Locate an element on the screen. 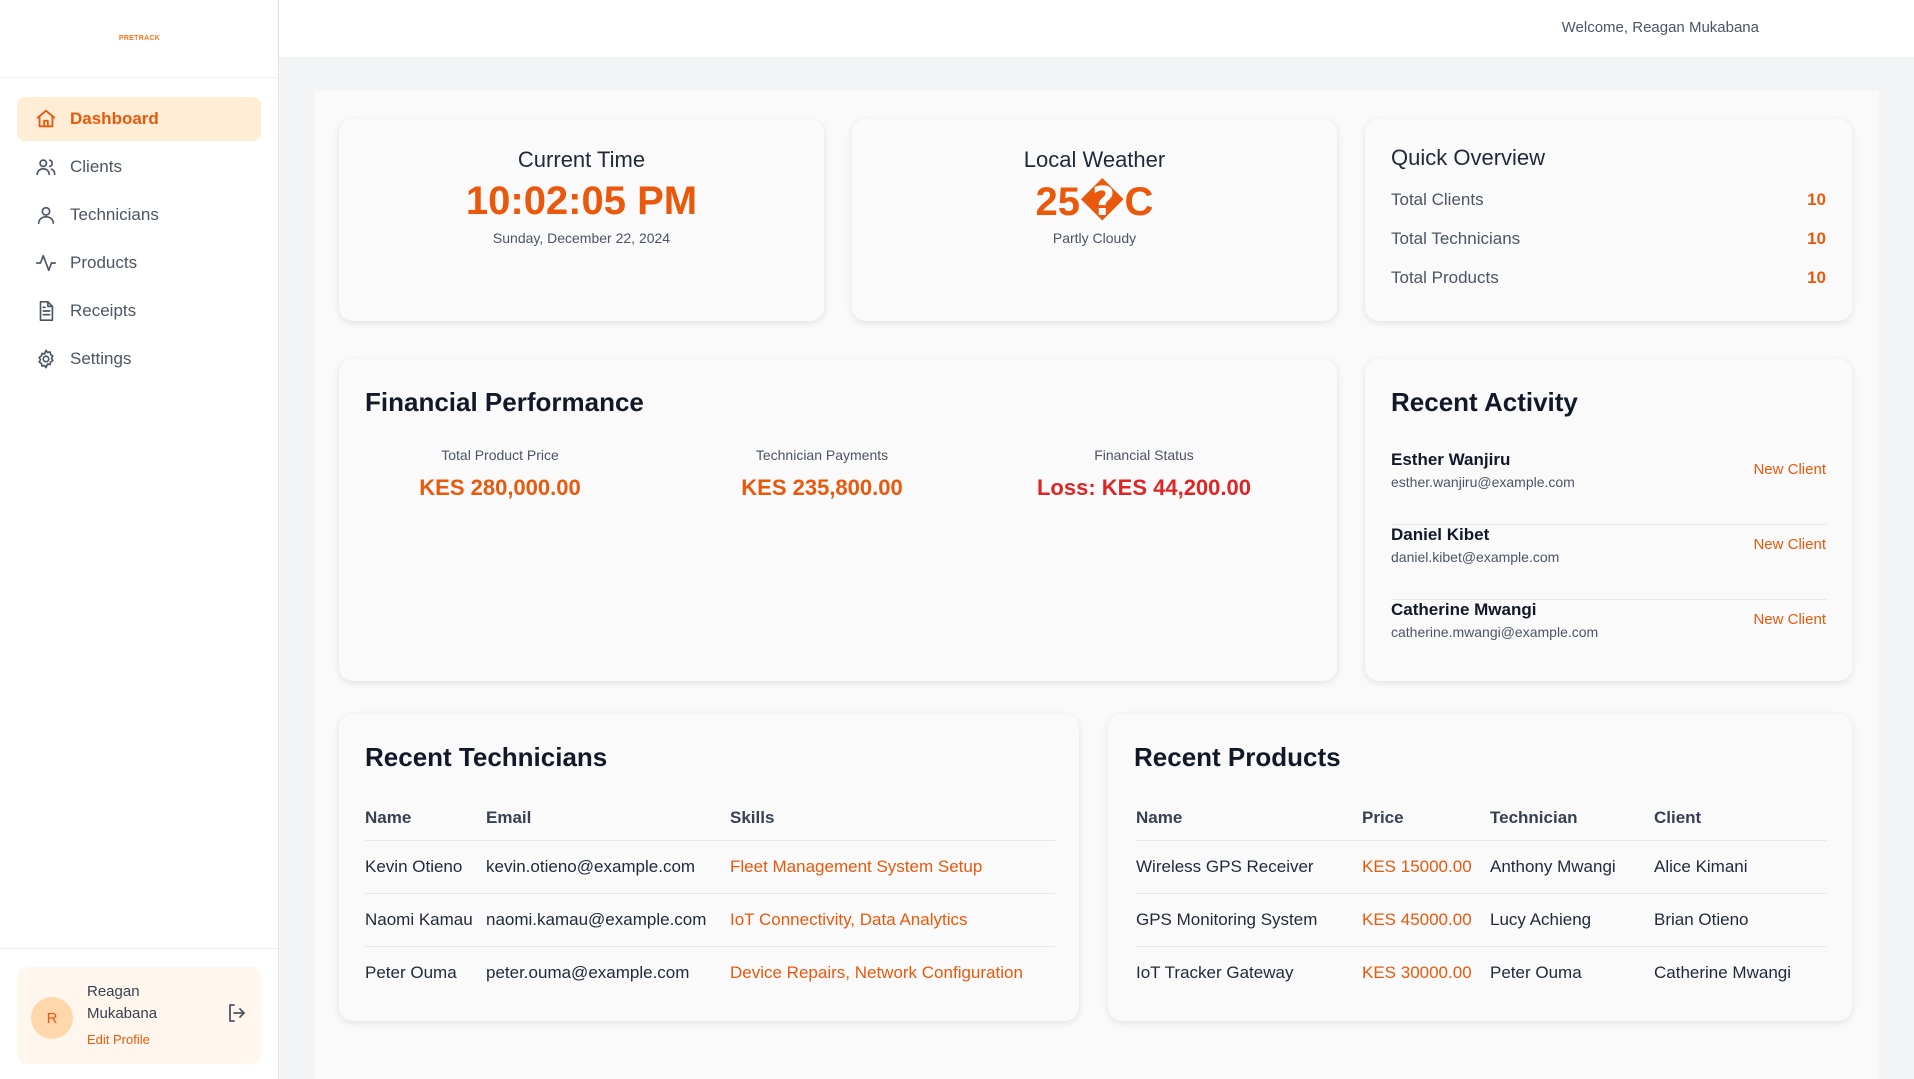 This screenshot has width=1914, height=1079. column-header: Price is located at coordinates (1426, 818).